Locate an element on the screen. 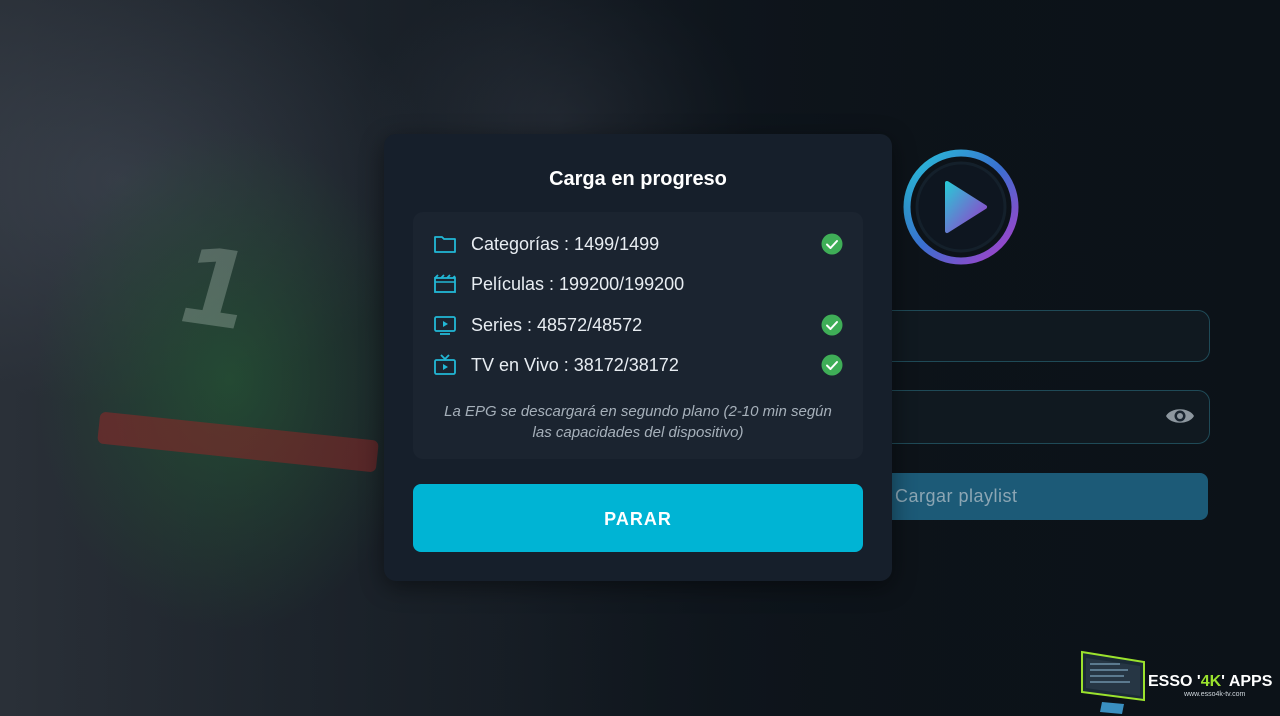 Image resolution: width=1280 pixels, height=716 pixels. row-label: TV en Vivo : 38172/38172 is located at coordinates (575, 365).